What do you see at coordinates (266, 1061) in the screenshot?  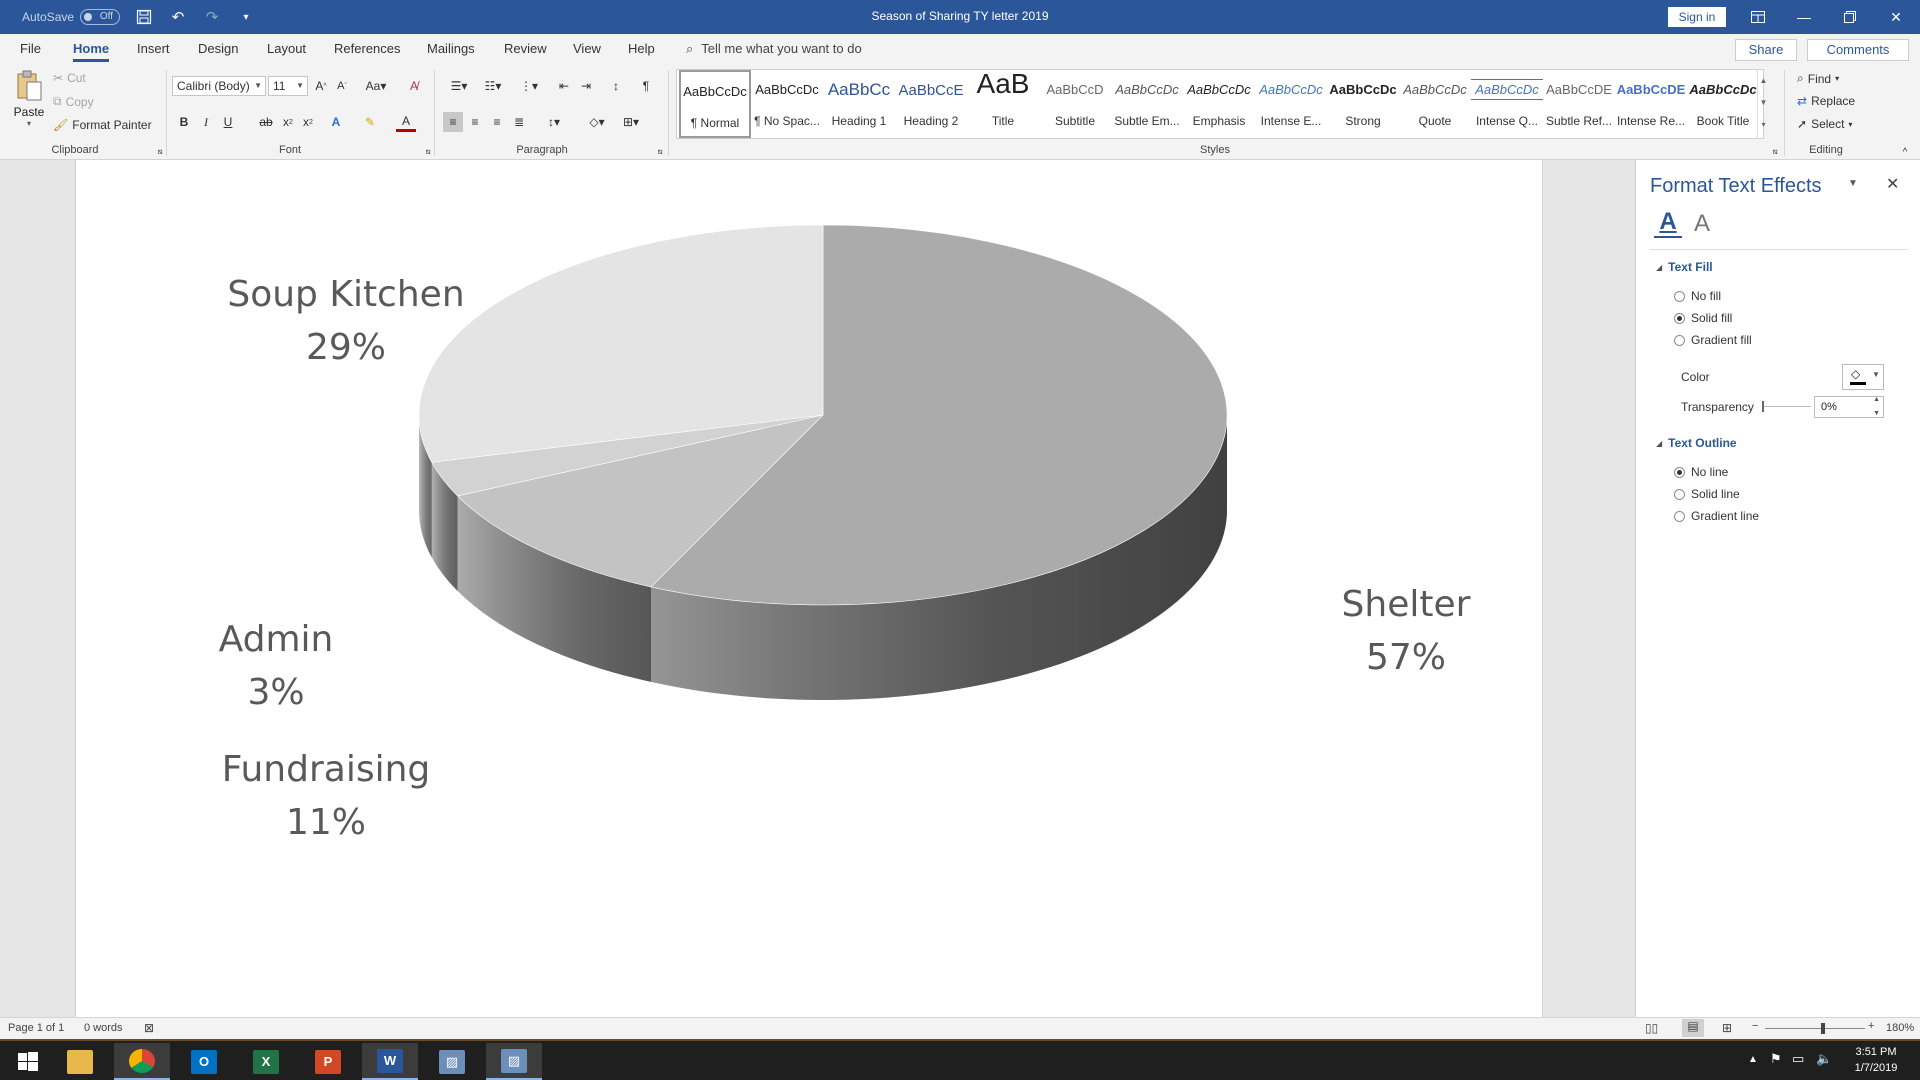 I see `excel-button: X` at bounding box center [266, 1061].